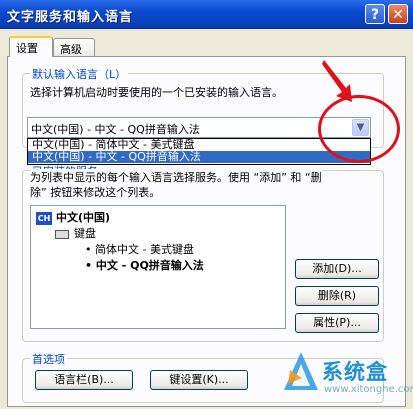 This screenshot has height=409, width=413. What do you see at coordinates (368, 389) in the screenshot?
I see `watermark-url: www.xitonghe.com` at bounding box center [368, 389].